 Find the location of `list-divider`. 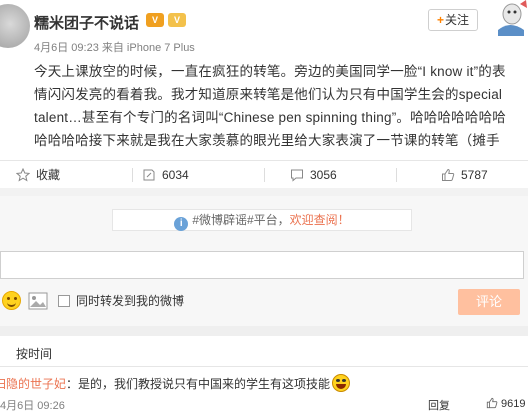

list-divider is located at coordinates (264, 366).